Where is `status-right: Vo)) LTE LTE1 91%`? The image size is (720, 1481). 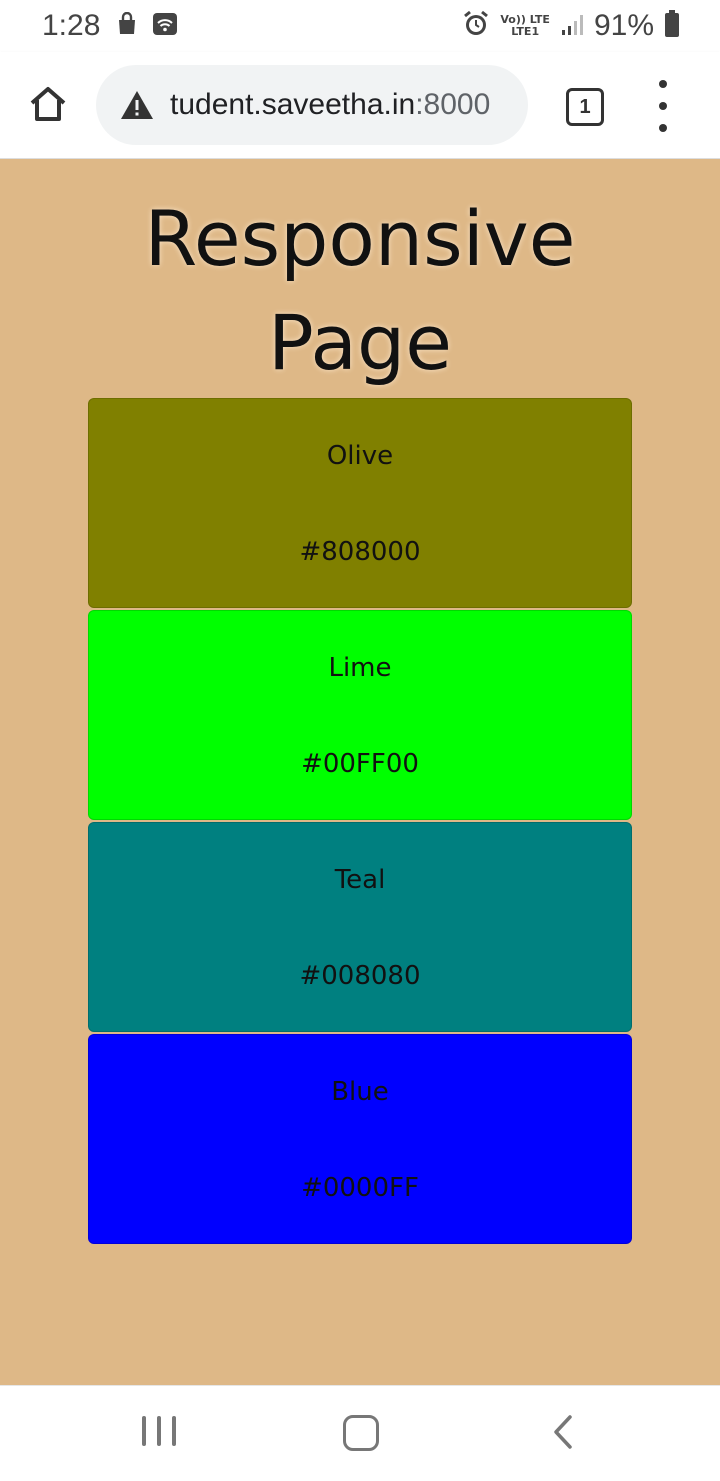
status-right: Vo)) LTE LTE1 91% is located at coordinates (571, 26).